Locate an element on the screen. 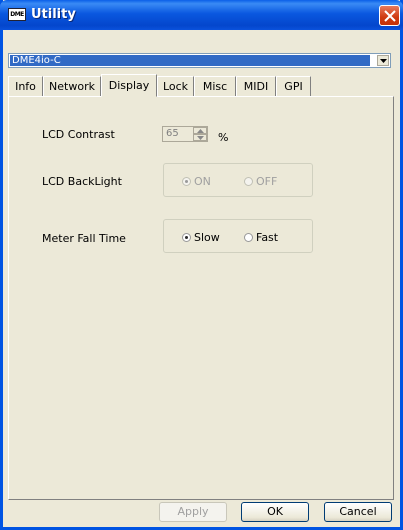 This screenshot has height=530, width=403. meter-fall-time-label: Meter Fall Time is located at coordinates (84, 238).